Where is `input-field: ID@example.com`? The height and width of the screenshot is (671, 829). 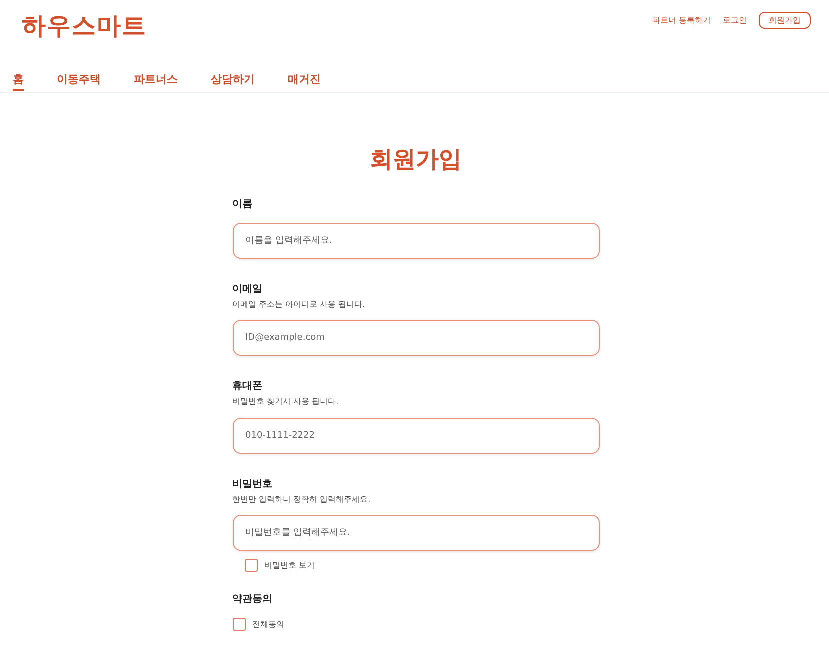 input-field: ID@example.com is located at coordinates (416, 338).